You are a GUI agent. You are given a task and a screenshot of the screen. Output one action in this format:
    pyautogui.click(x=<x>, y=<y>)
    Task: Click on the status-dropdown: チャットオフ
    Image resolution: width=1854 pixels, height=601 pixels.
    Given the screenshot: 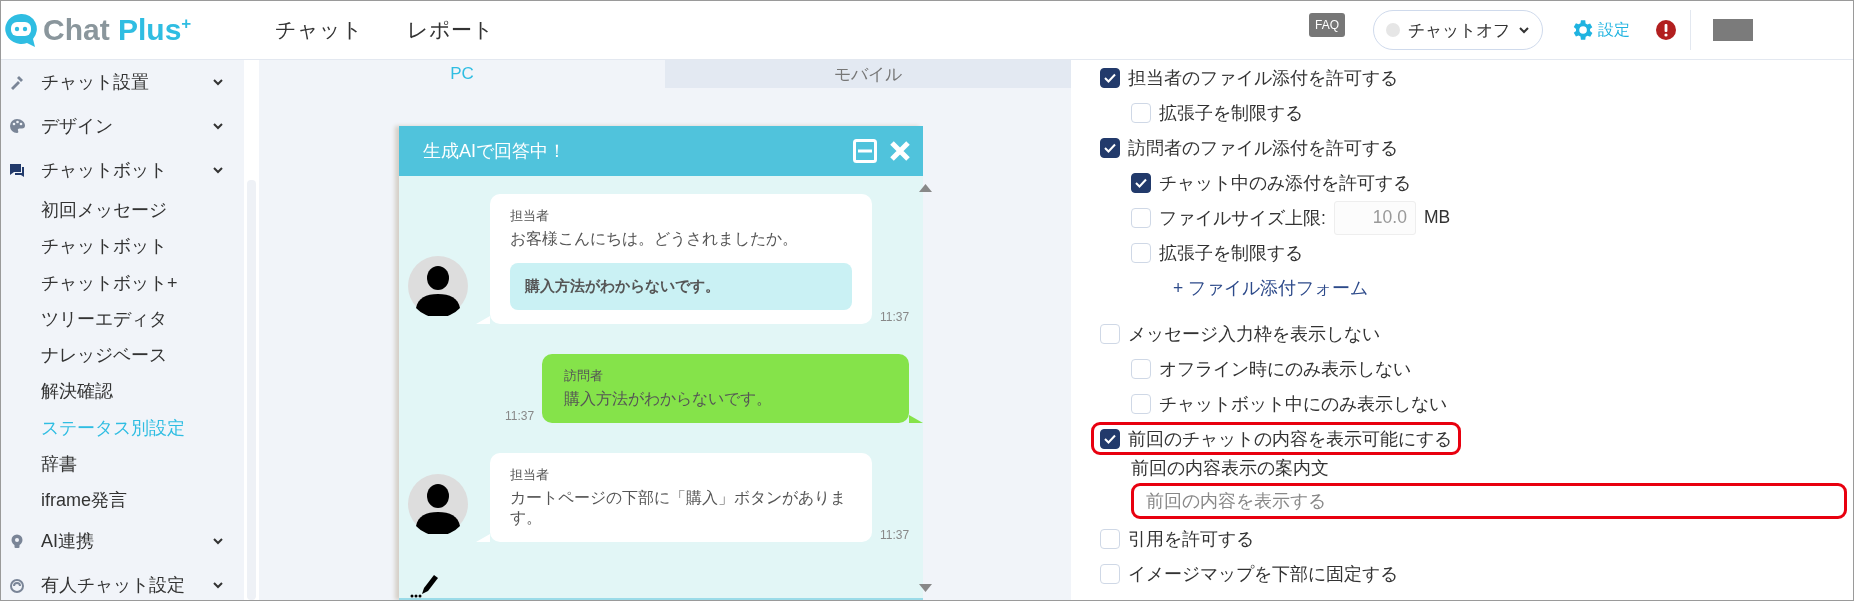 What is the action you would take?
    pyautogui.click(x=1458, y=30)
    